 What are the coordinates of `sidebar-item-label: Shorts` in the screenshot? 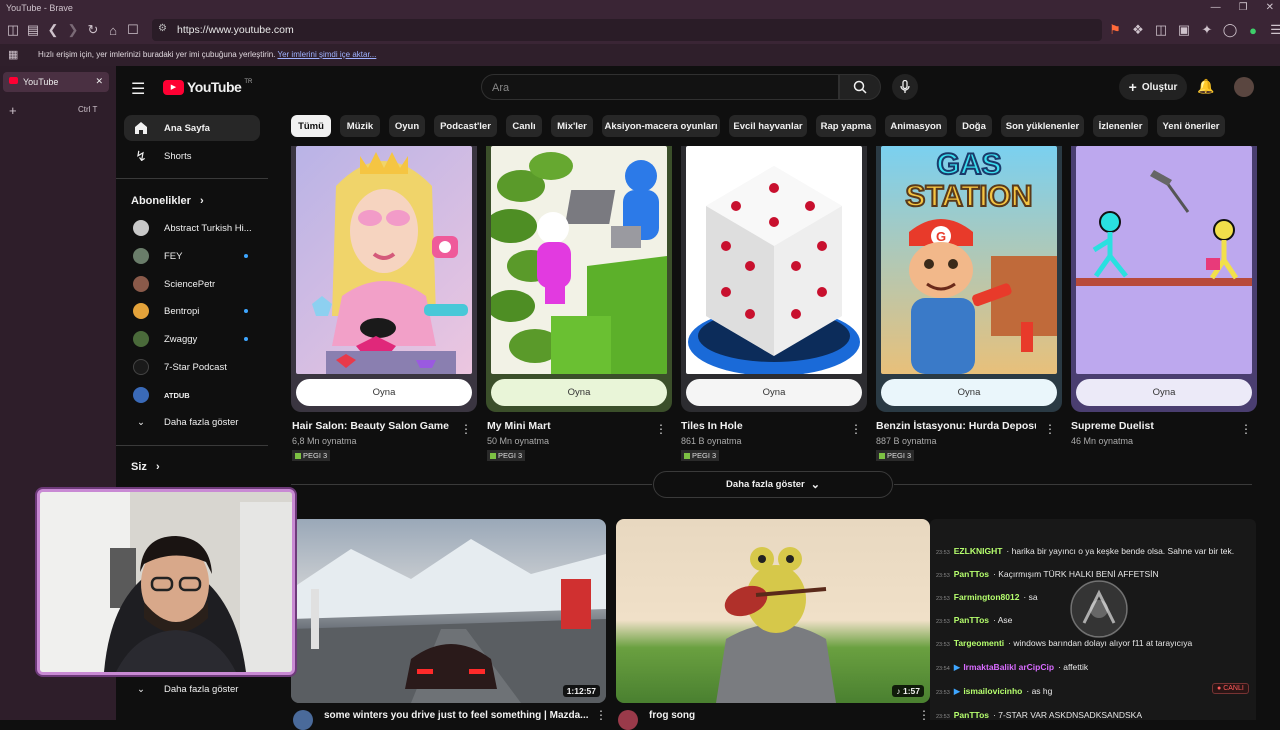 It's located at (178, 156).